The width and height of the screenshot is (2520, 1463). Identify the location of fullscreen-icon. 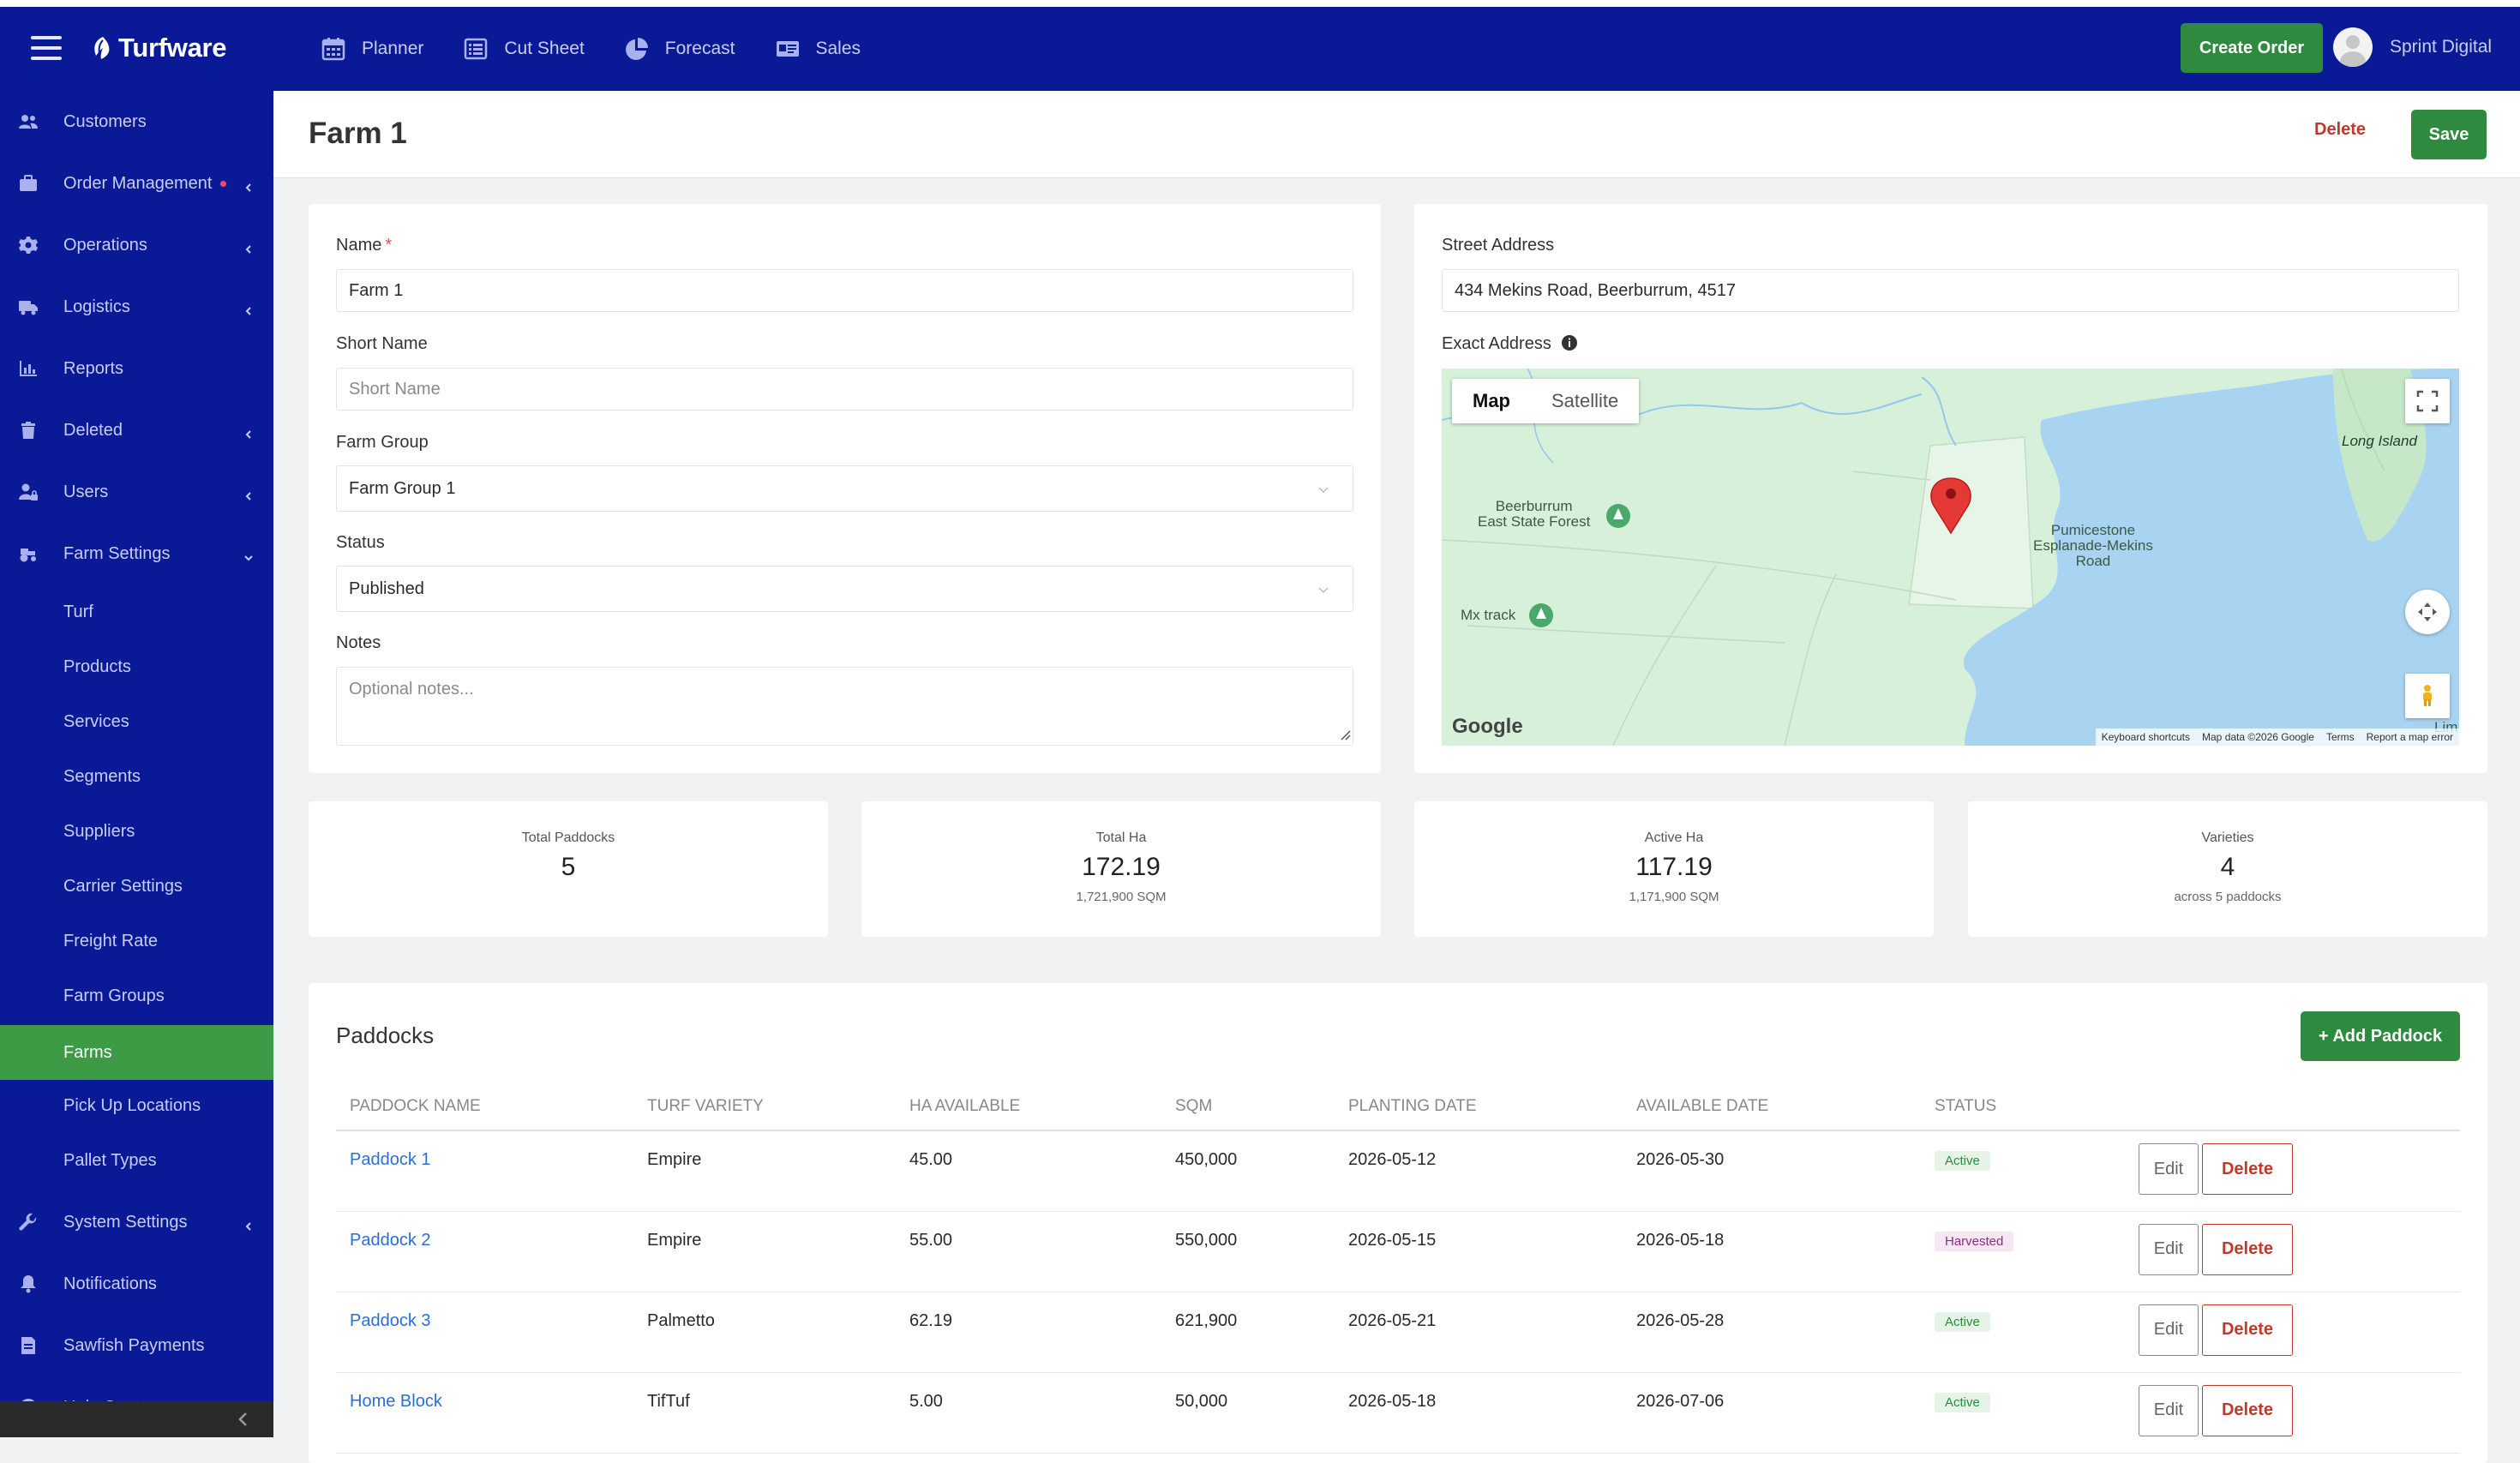
(2427, 401).